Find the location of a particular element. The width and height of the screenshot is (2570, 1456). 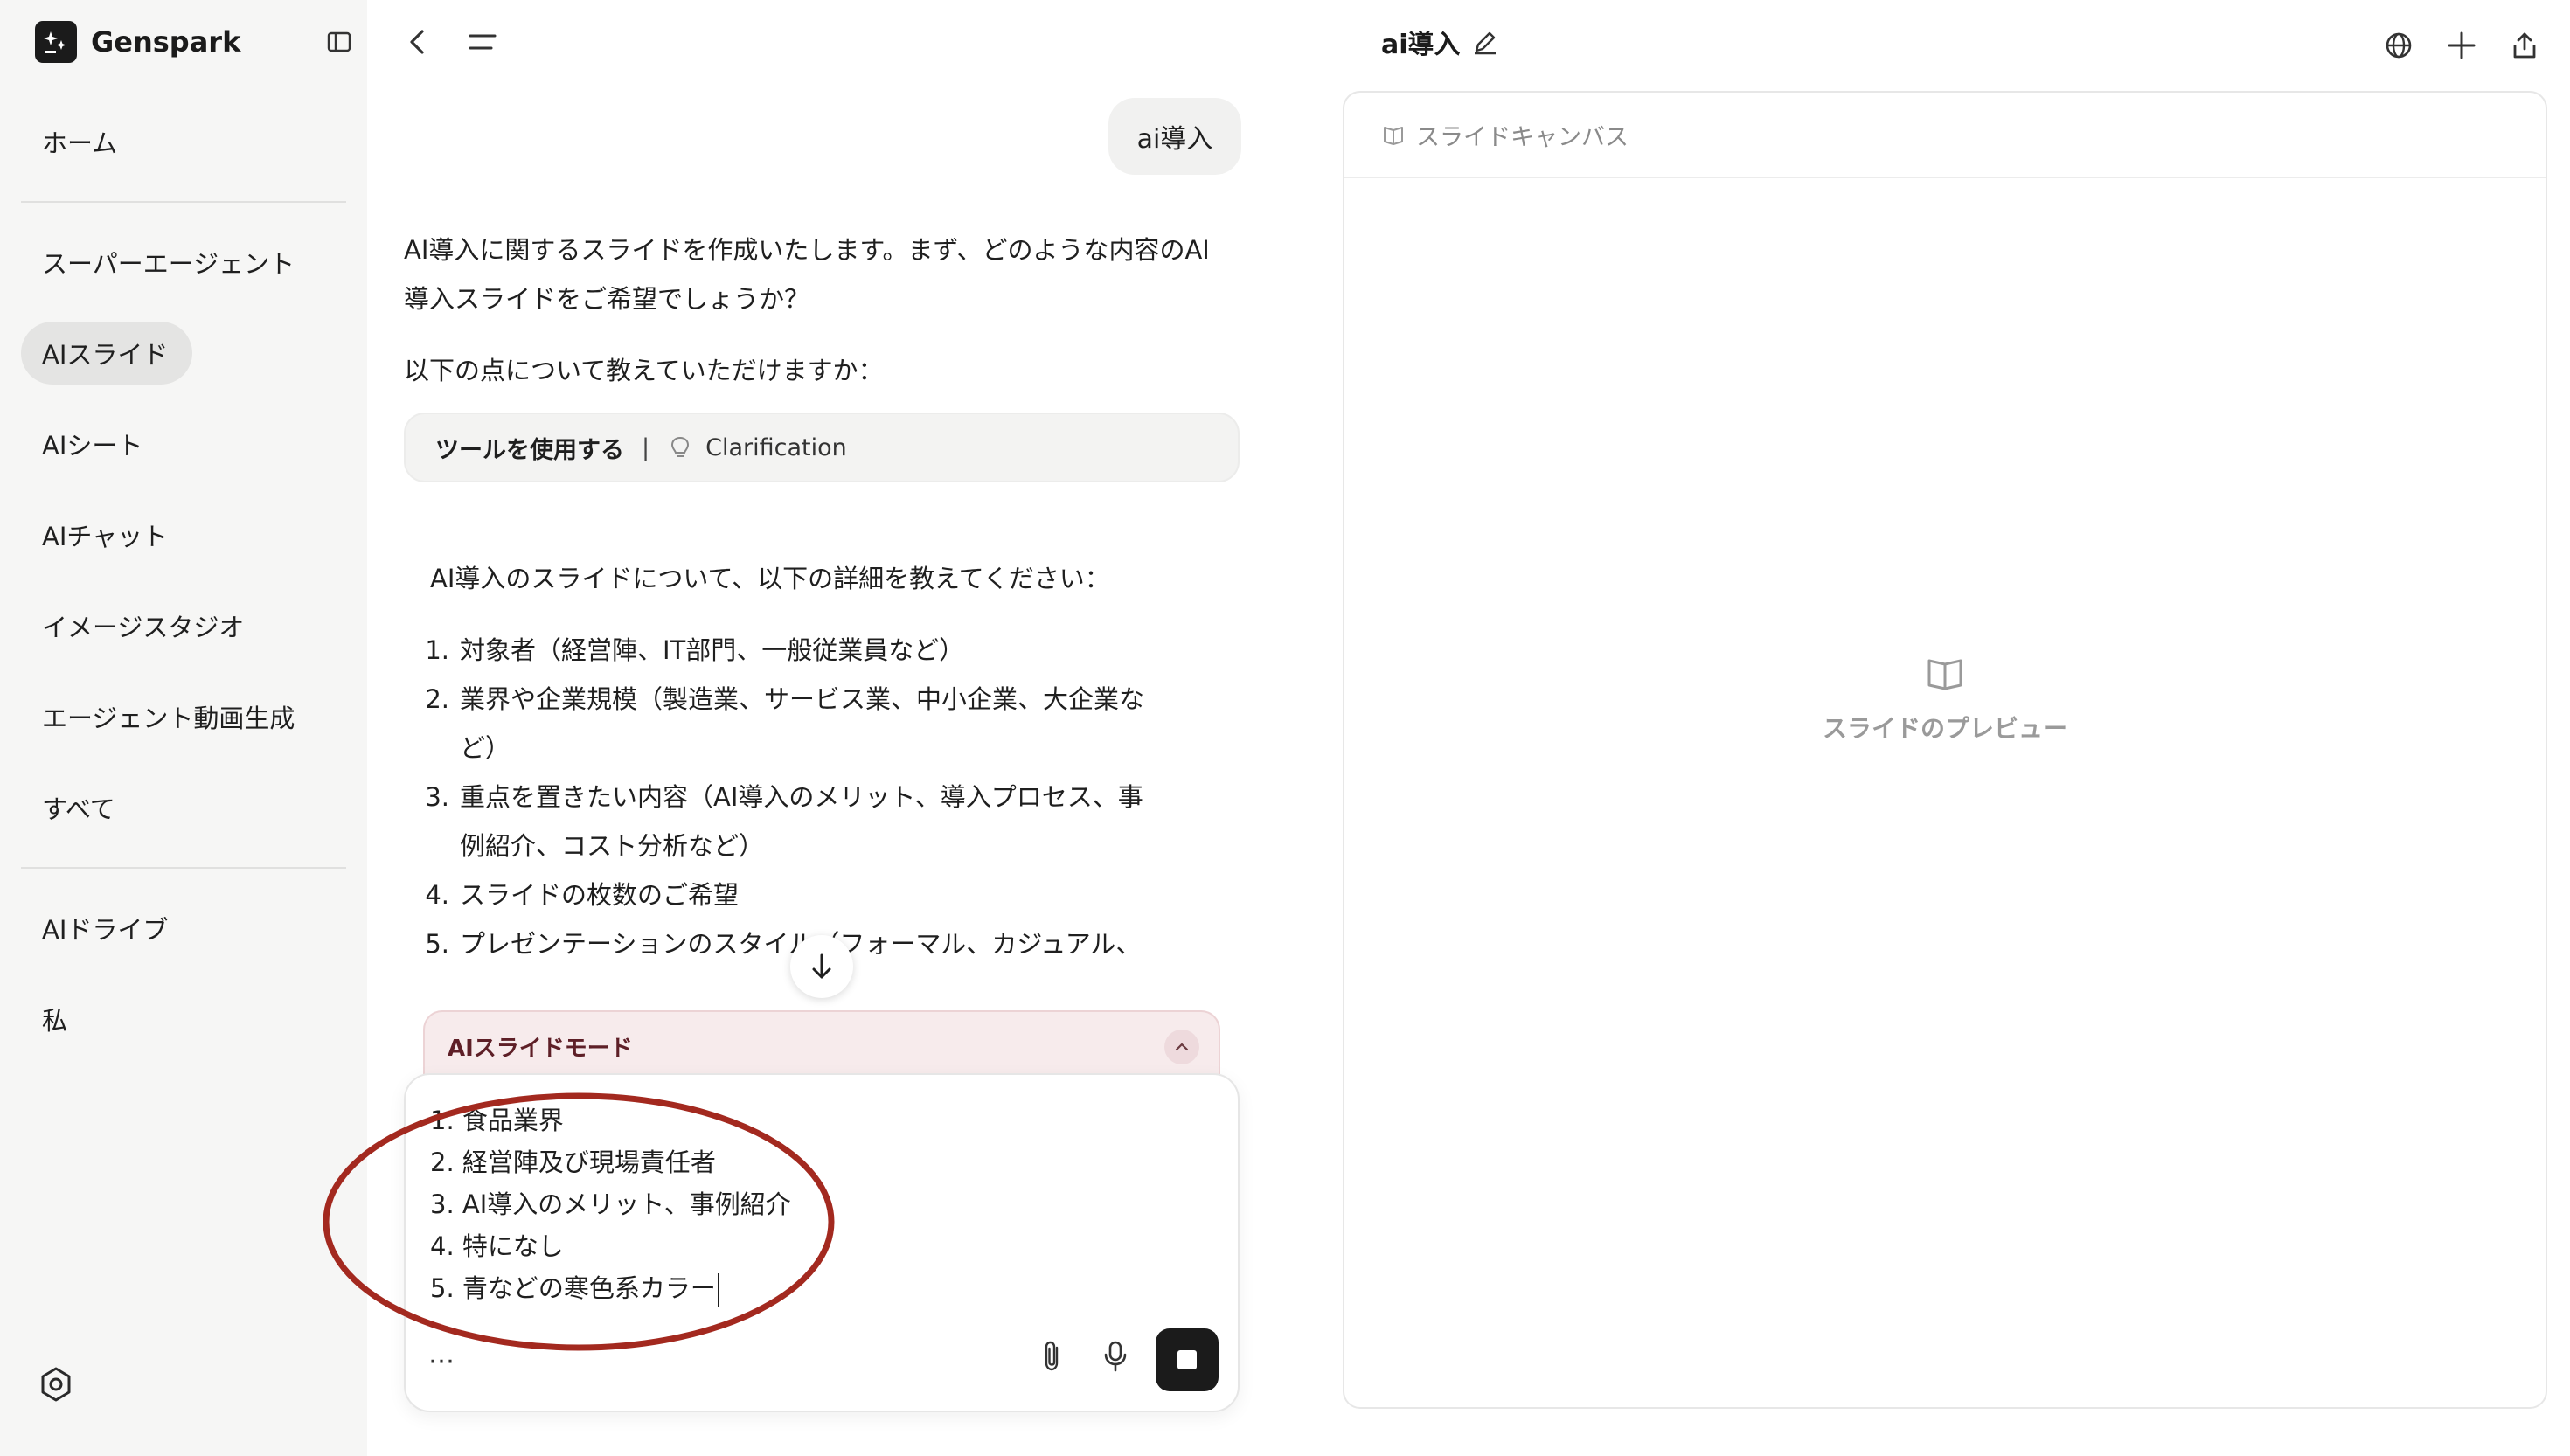

brand-name: Genspark is located at coordinates (166, 42).